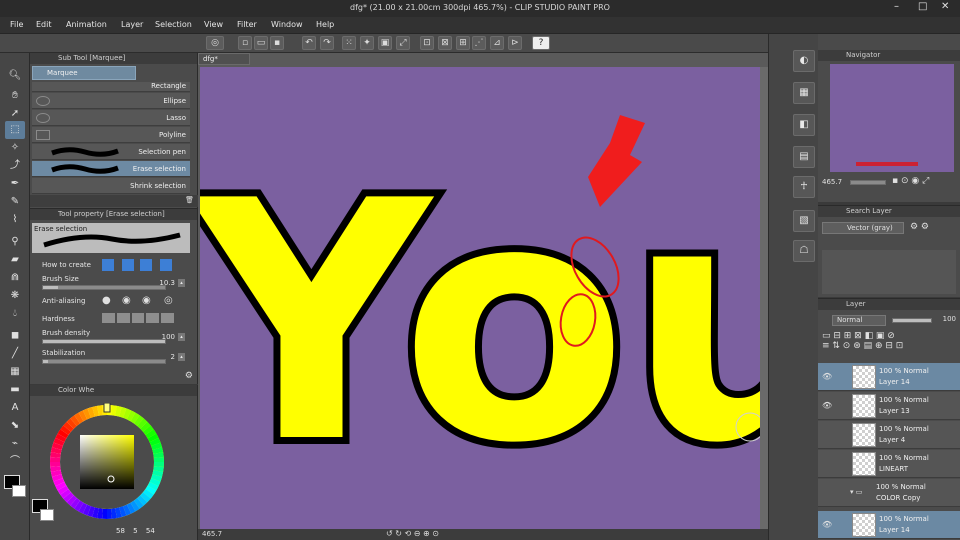 The width and height of the screenshot is (960, 540). Describe the element at coordinates (245, 43) in the screenshot. I see `new-file-icon: ▫` at that location.